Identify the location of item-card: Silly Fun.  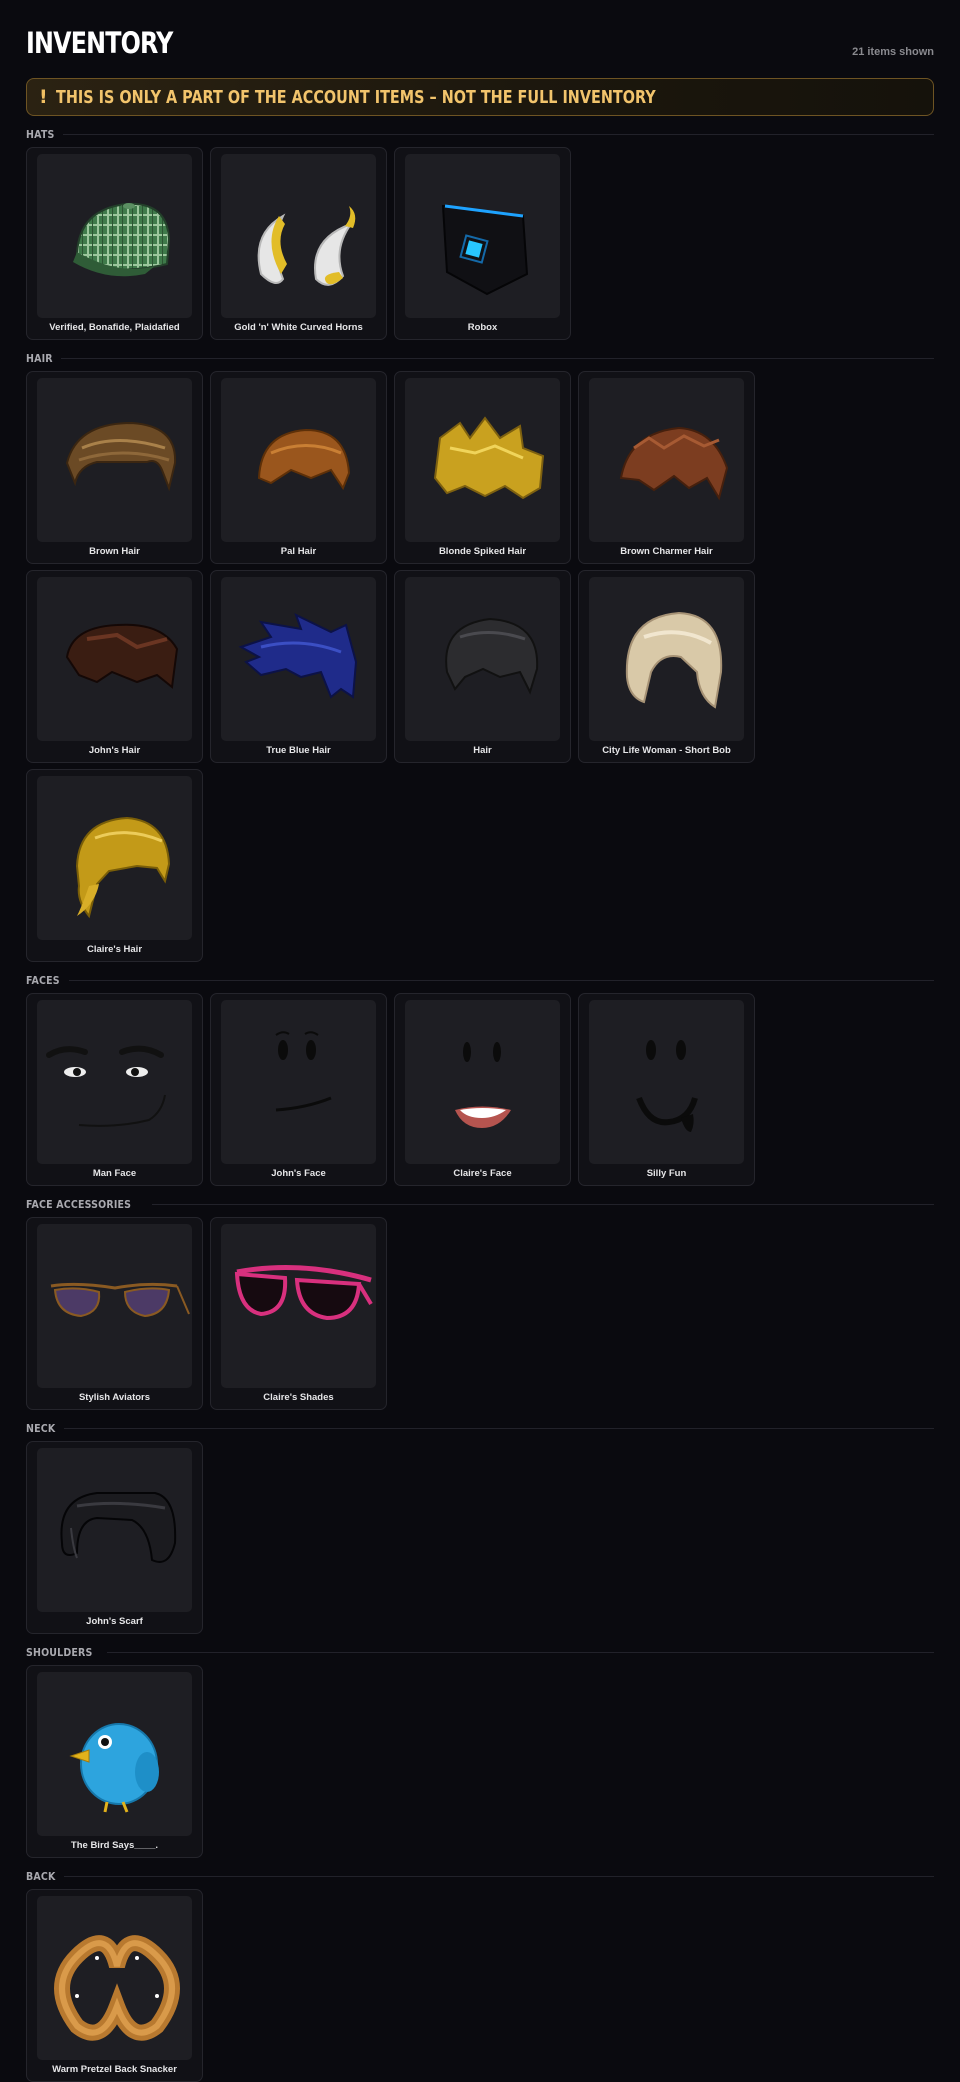
(666, 1089).